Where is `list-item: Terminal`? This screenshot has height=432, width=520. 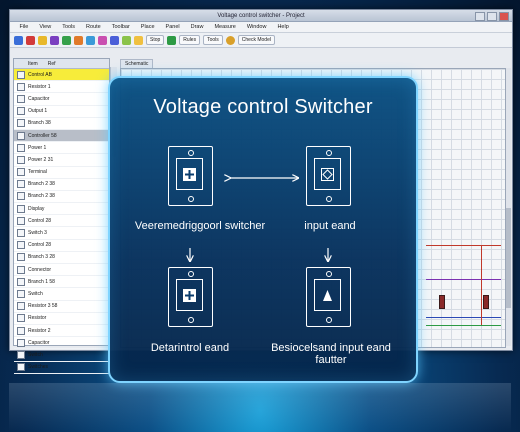
list-item: Terminal is located at coordinates (61, 173).